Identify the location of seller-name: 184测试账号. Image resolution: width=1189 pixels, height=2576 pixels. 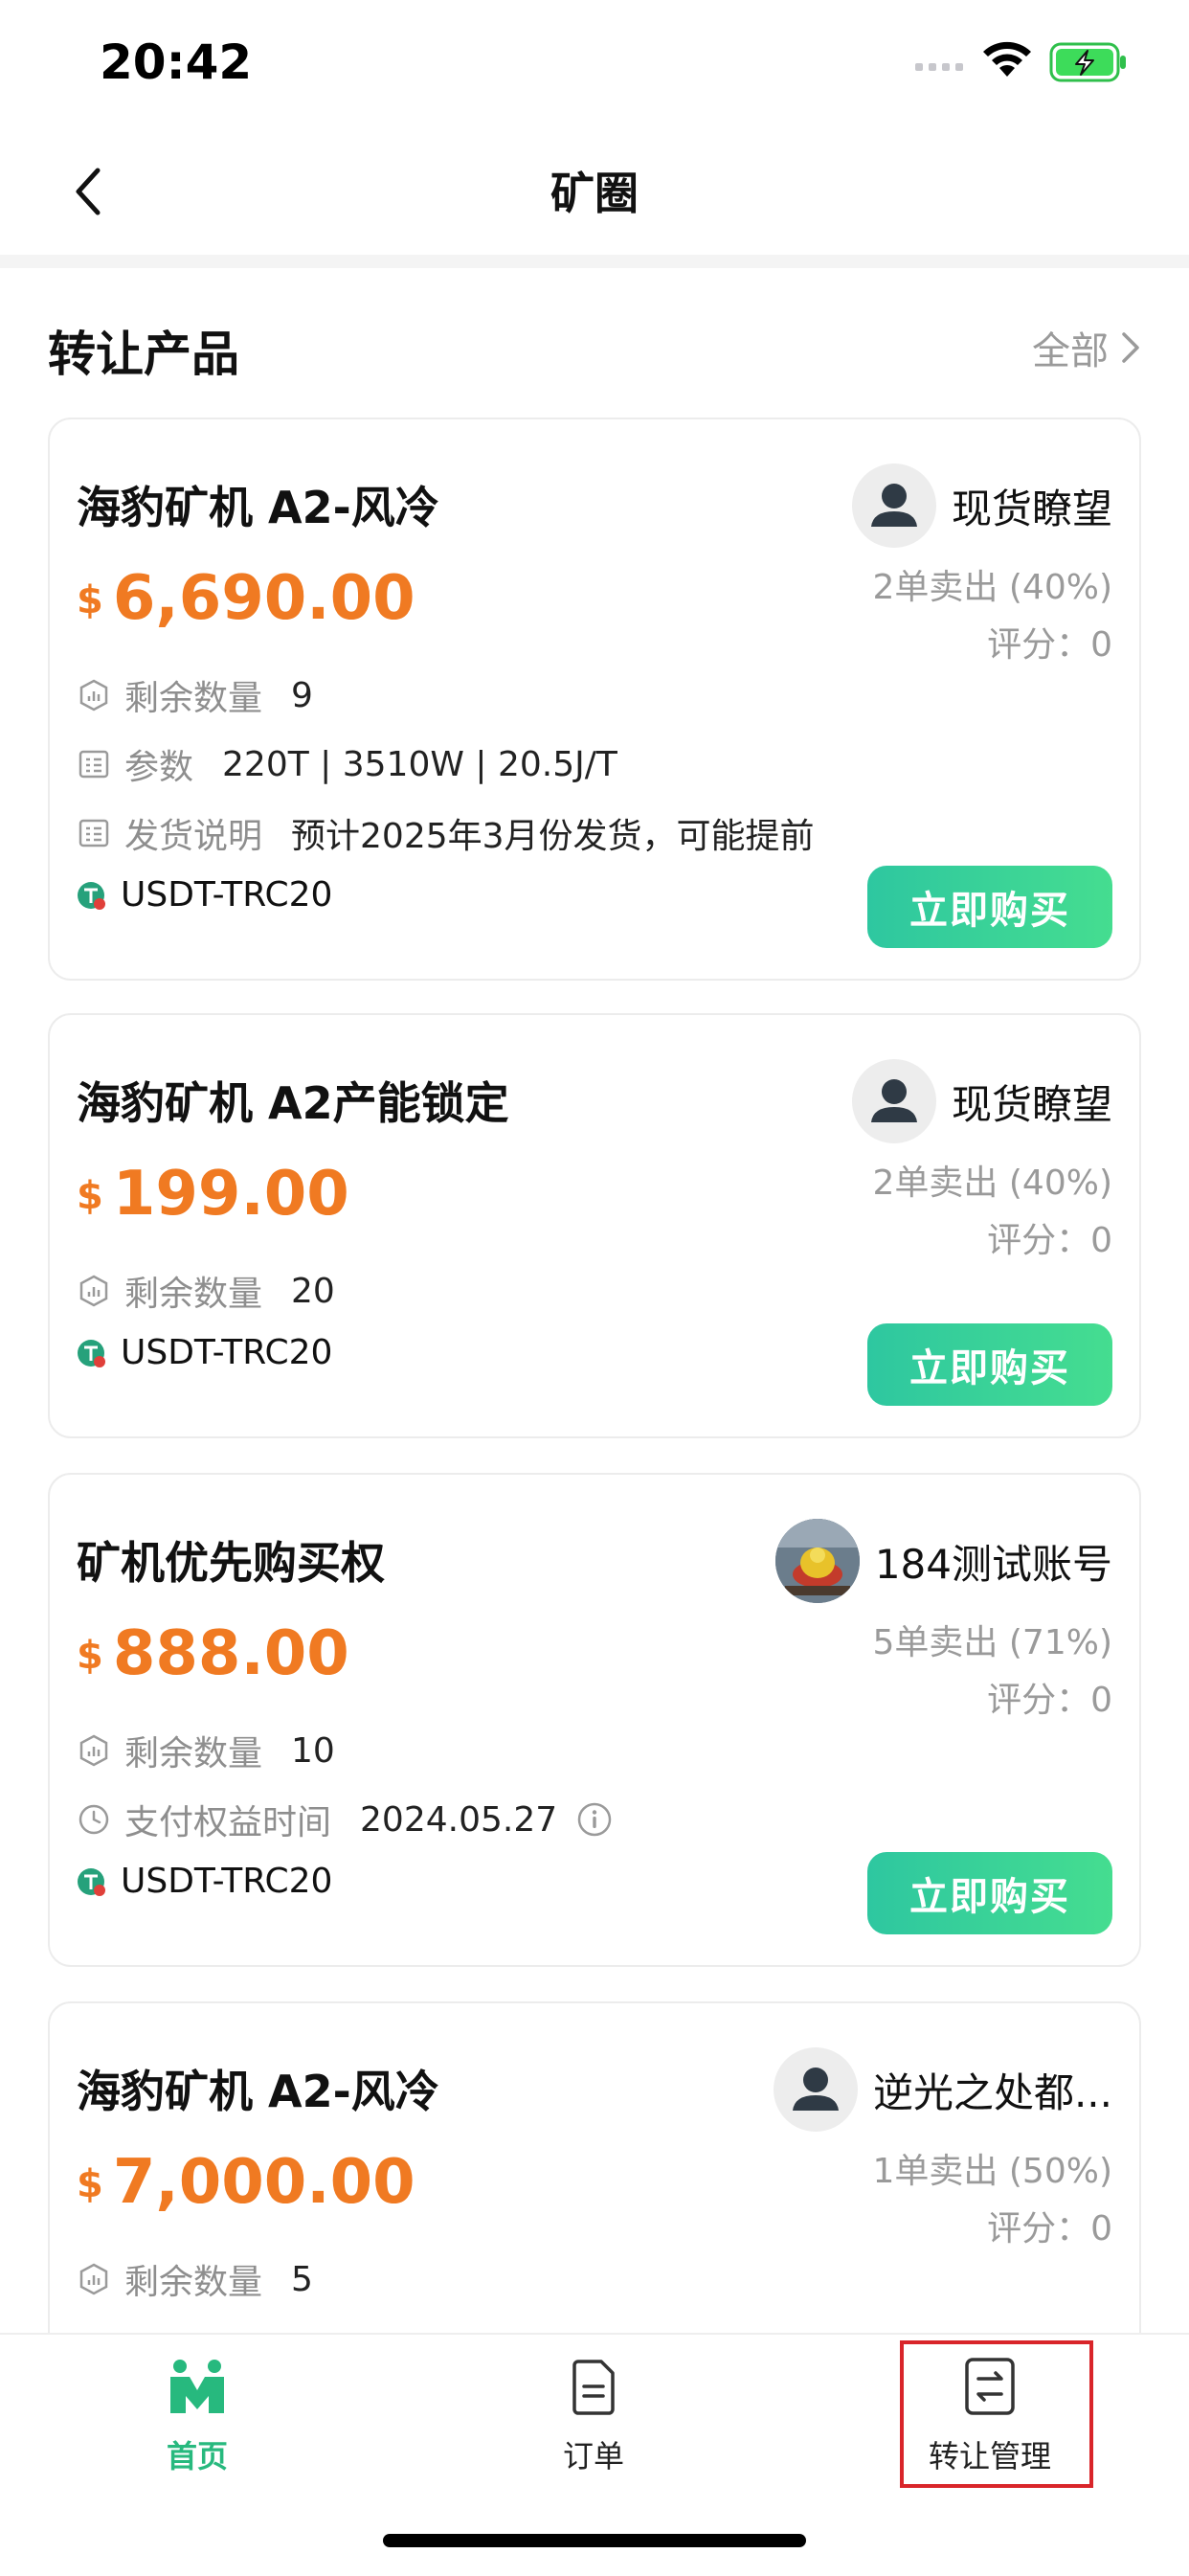
(993, 1564).